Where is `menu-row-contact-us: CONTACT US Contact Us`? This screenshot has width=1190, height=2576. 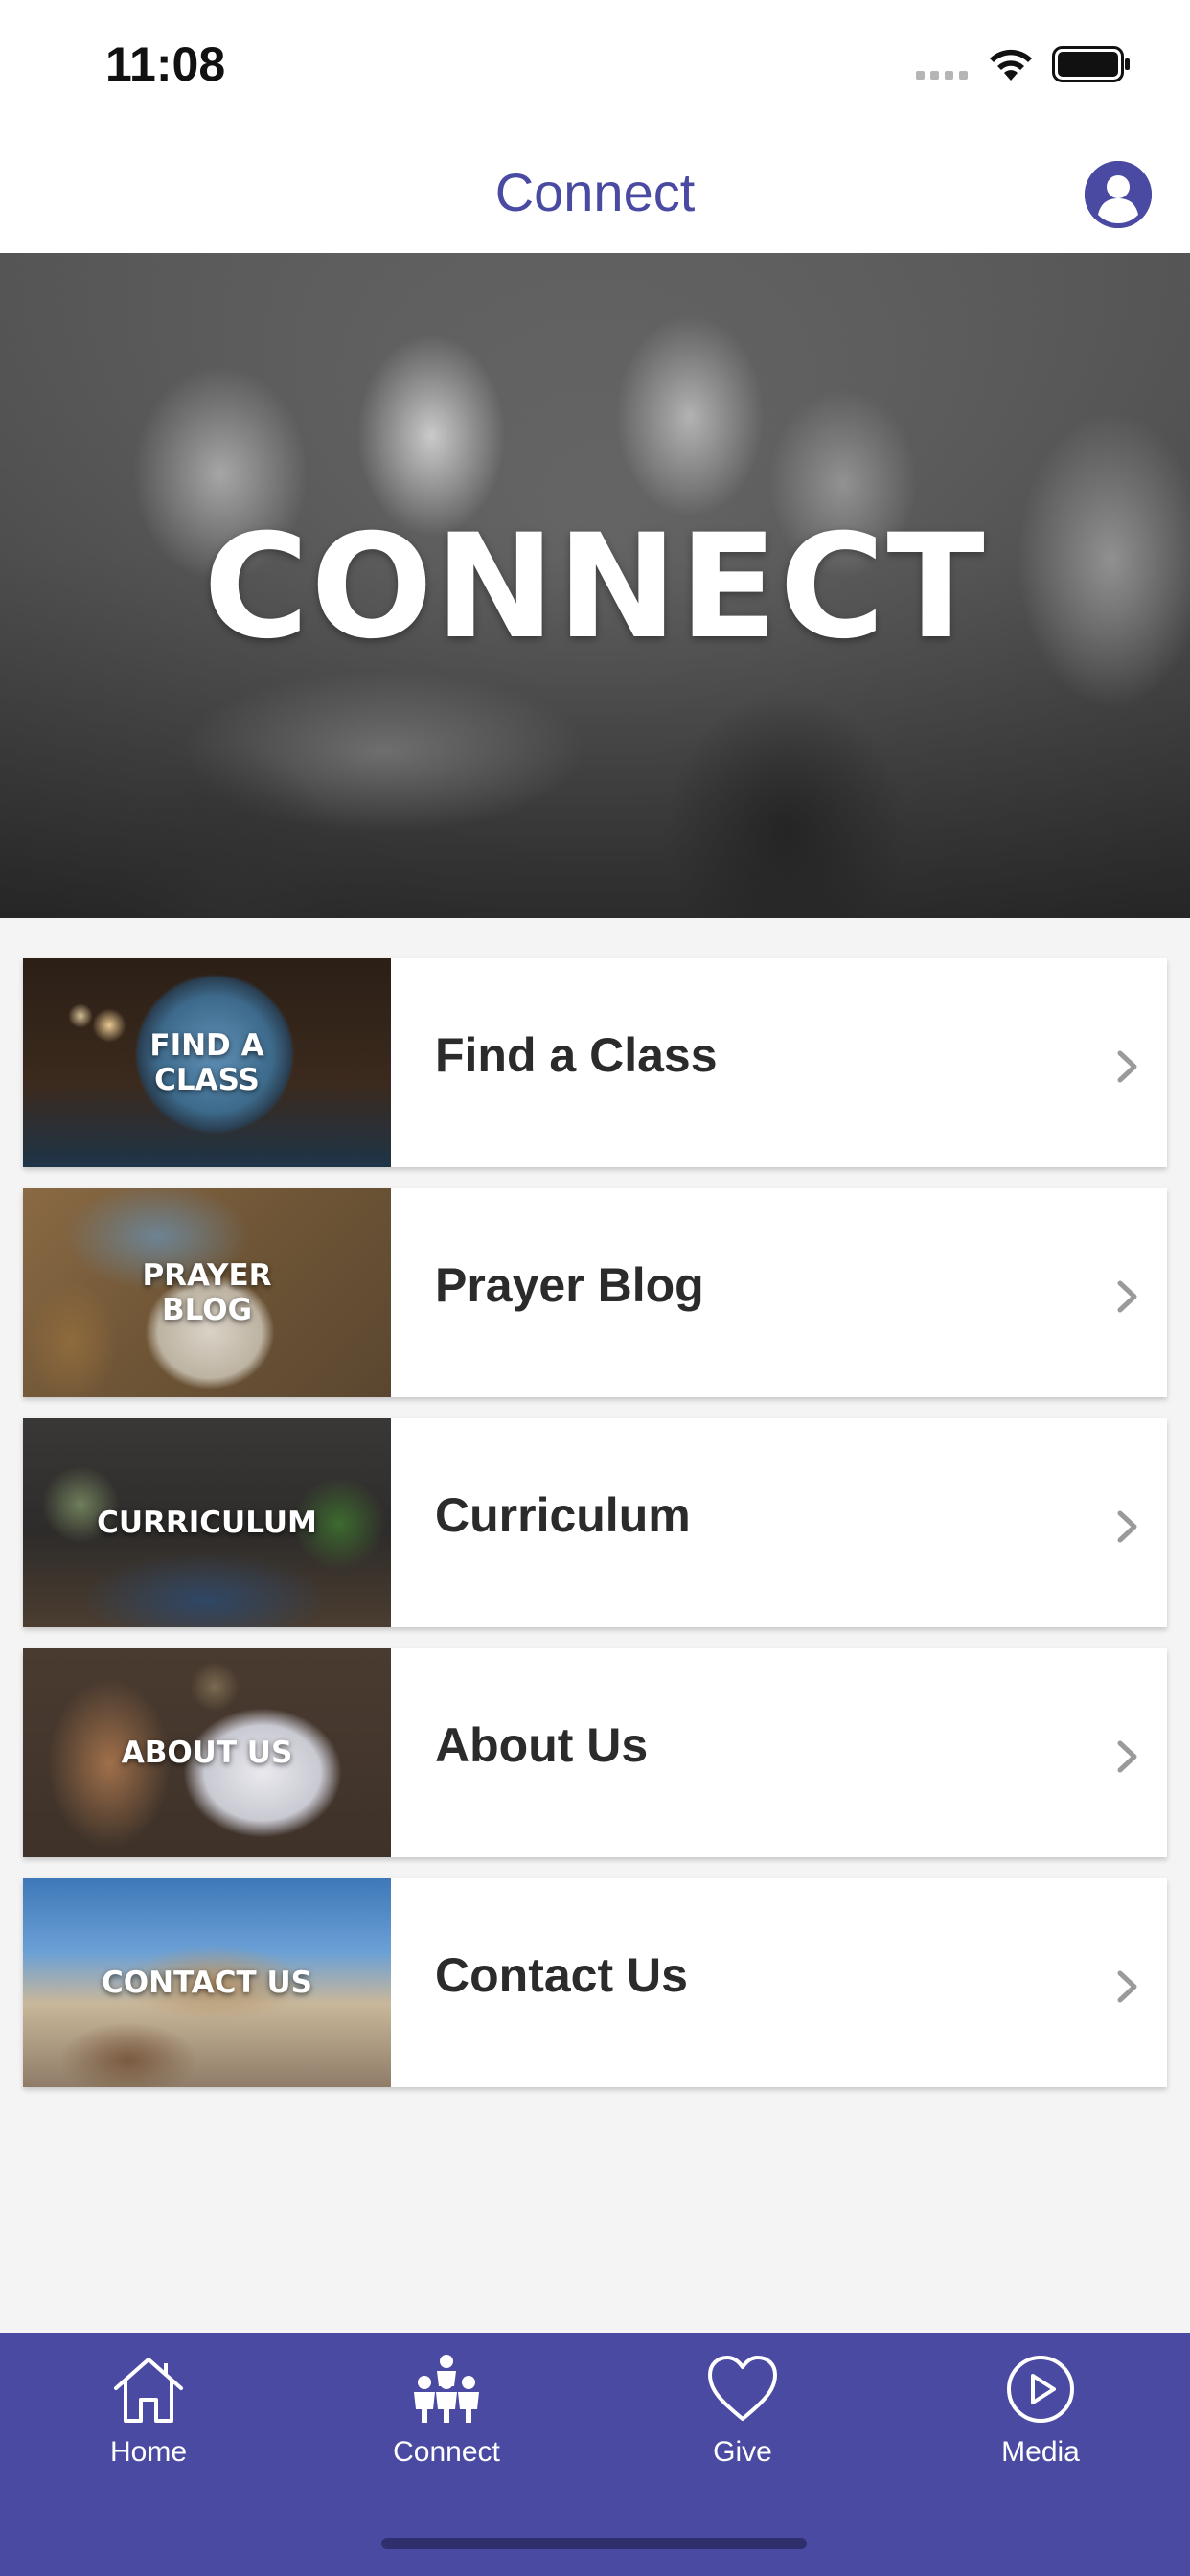
menu-row-contact-us: CONTACT US Contact Us is located at coordinates (595, 1982).